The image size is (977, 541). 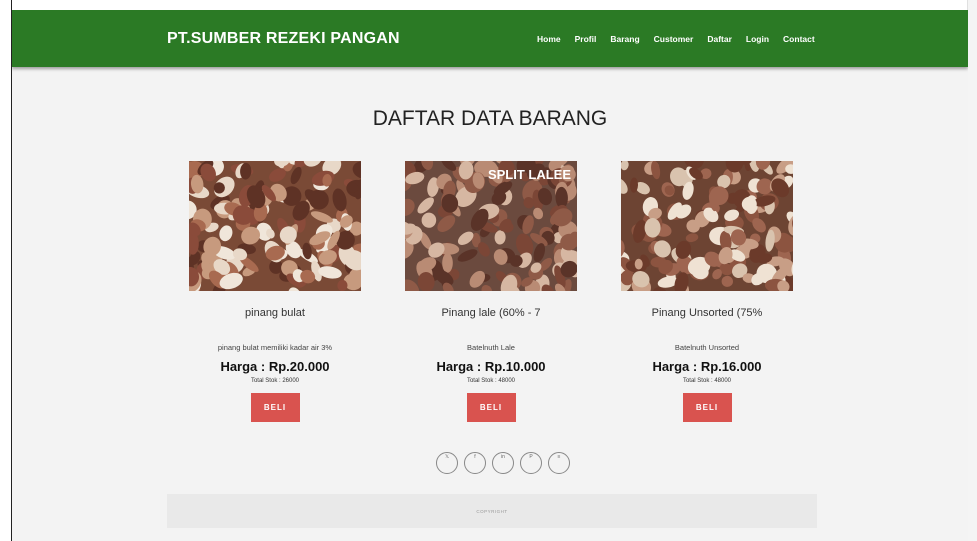 What do you see at coordinates (283, 39) in the screenshot?
I see `brand-logo: PT.SUMBER REZEKI PANGAN` at bounding box center [283, 39].